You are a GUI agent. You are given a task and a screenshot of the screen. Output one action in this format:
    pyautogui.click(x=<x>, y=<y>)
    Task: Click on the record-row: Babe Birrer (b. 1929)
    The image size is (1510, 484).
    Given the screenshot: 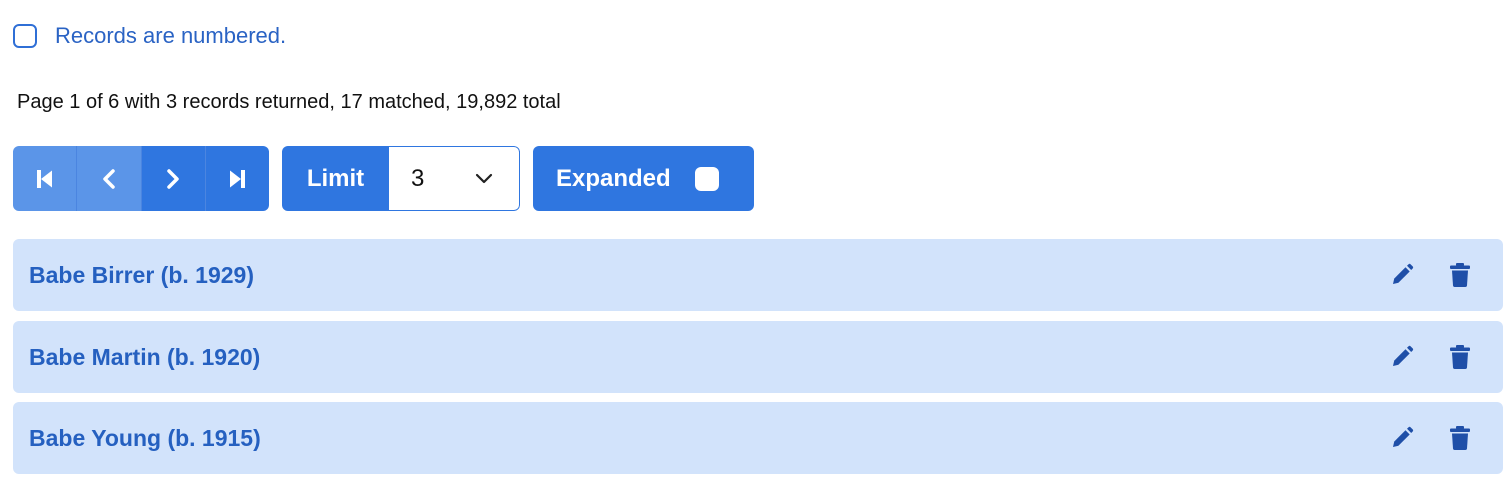 What is the action you would take?
    pyautogui.click(x=758, y=275)
    